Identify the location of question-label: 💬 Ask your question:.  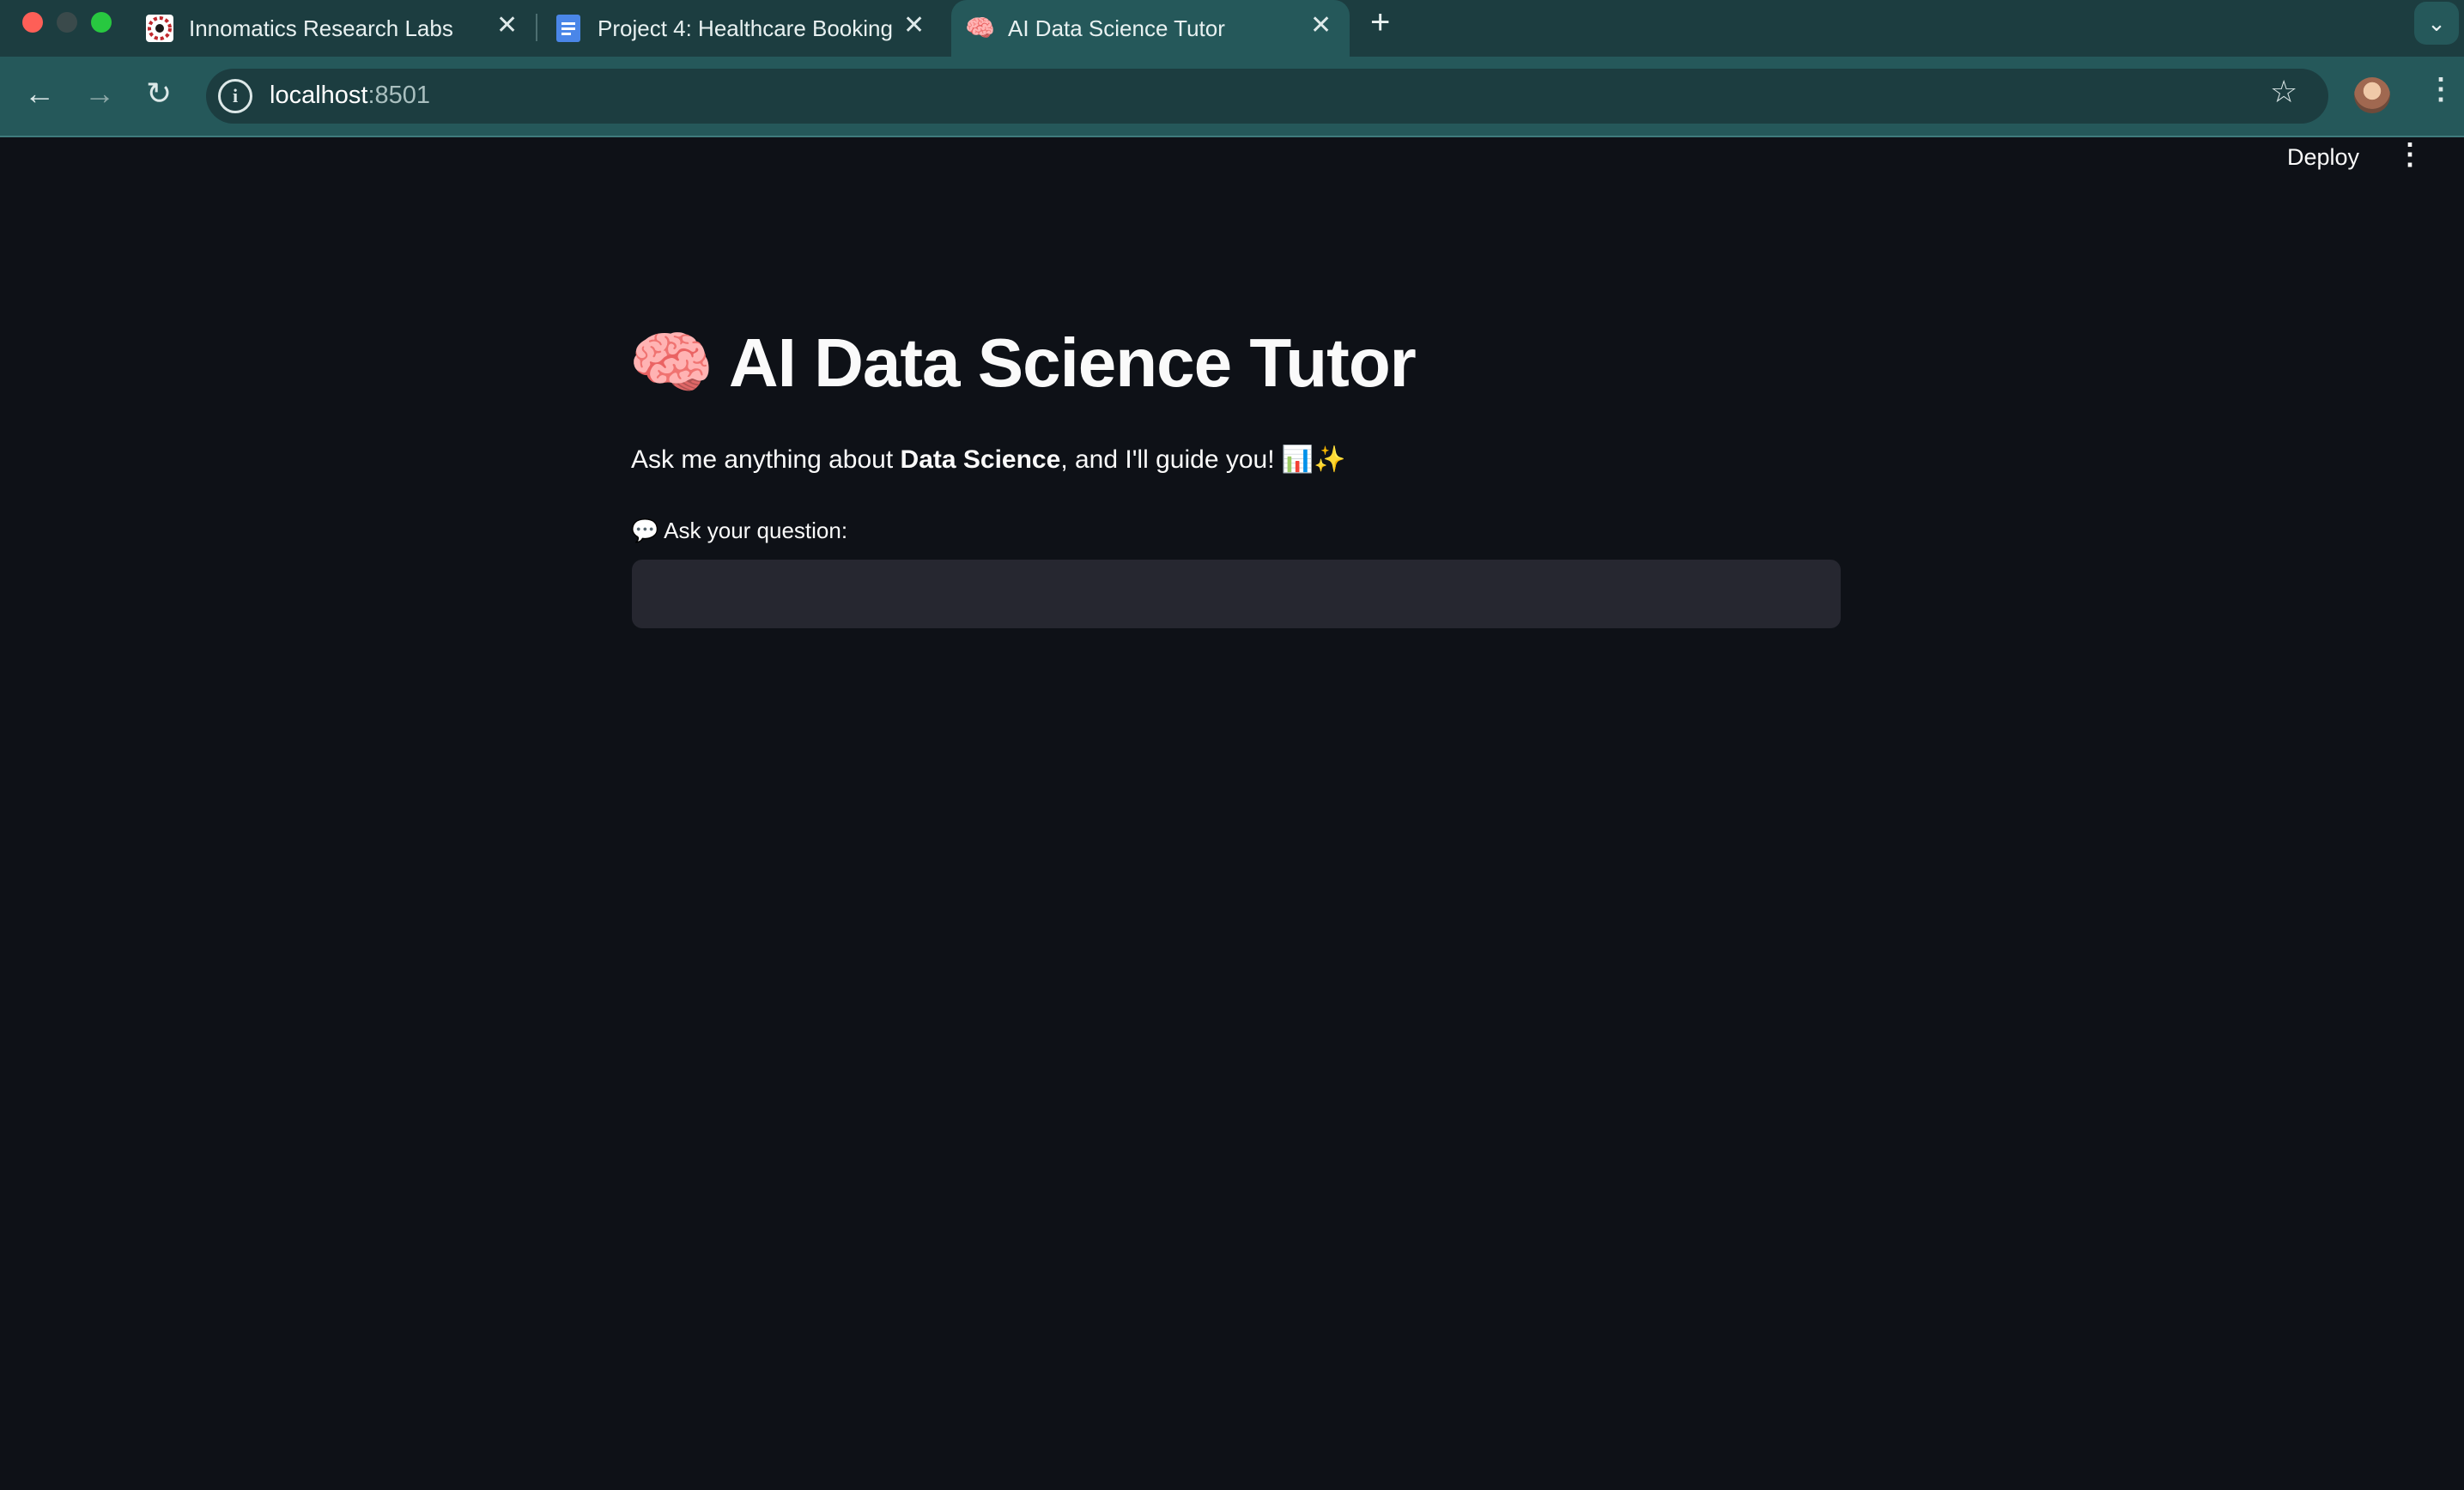
(739, 530).